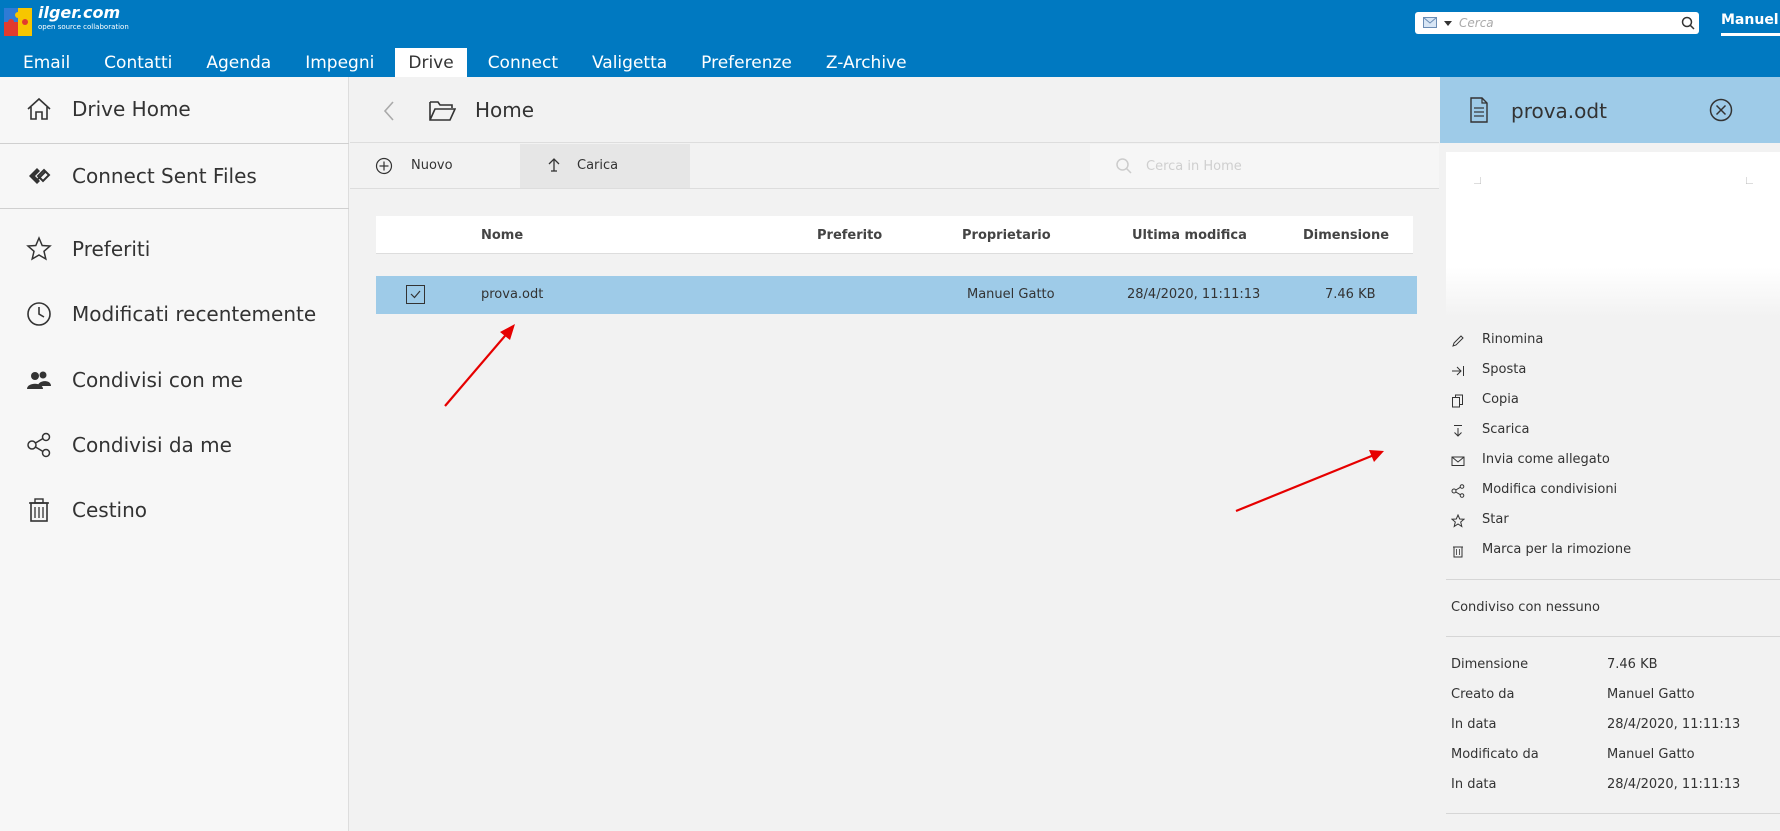 This screenshot has width=1780, height=831. Describe the element at coordinates (1430, 22) in the screenshot. I see `mail-icon` at that location.